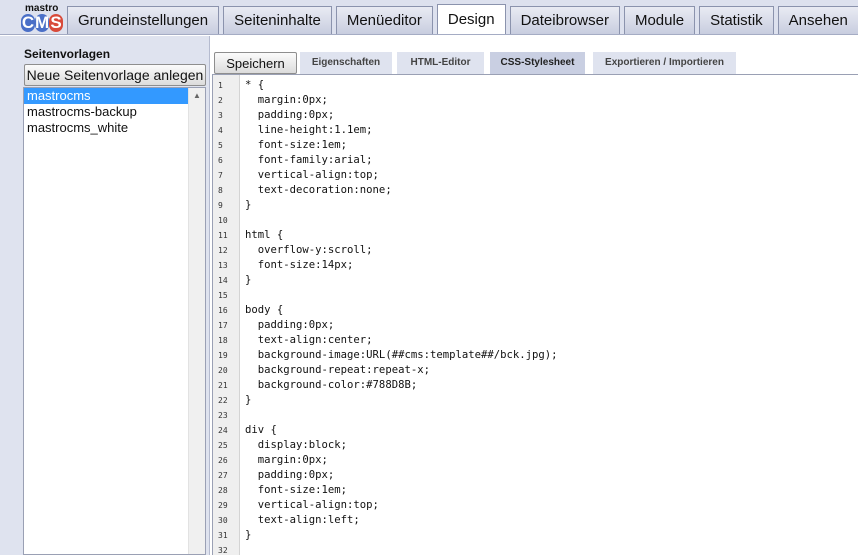 Image resolution: width=858 pixels, height=555 pixels. I want to click on new-template-button: Neue Seitenvorlage anlegen, so click(115, 75).